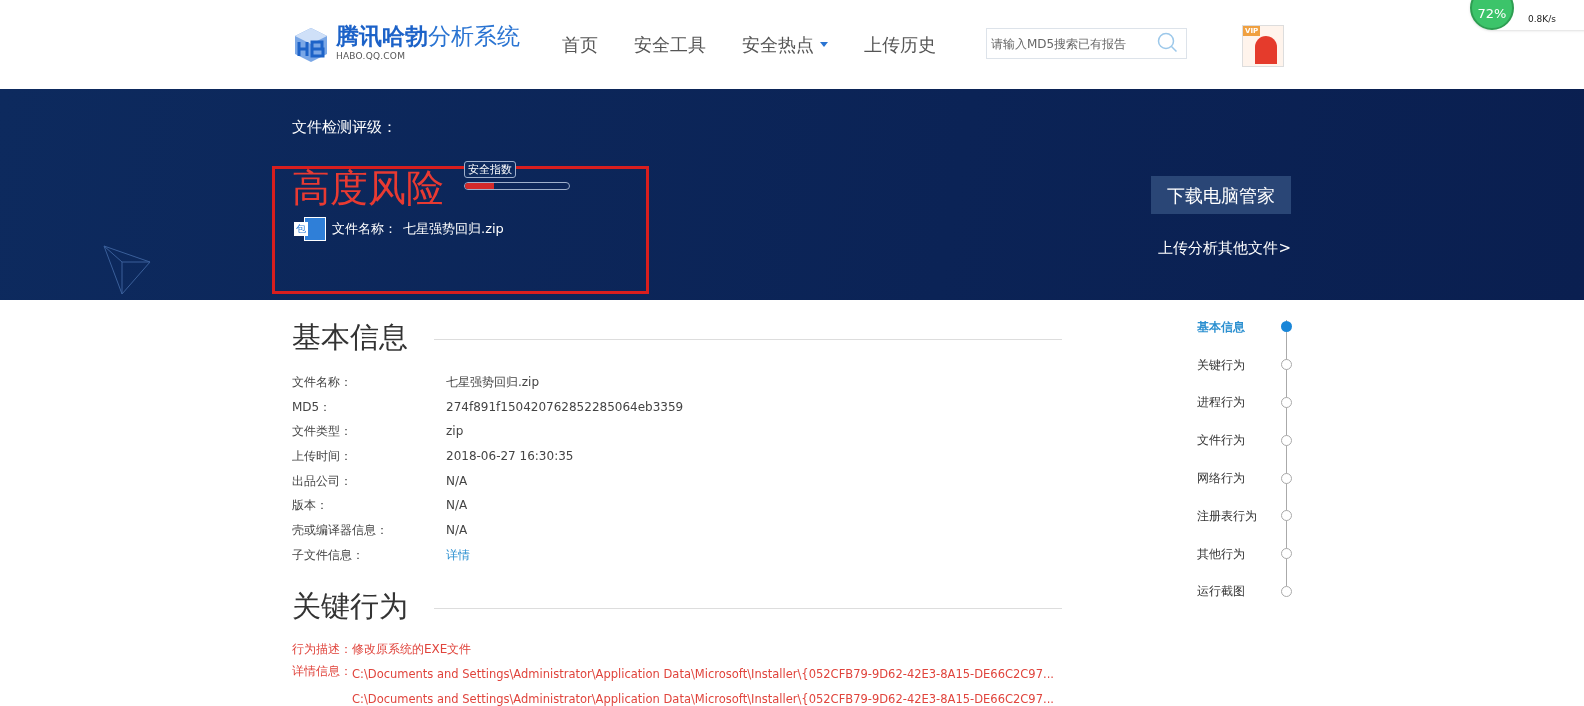  What do you see at coordinates (453, 229) in the screenshot?
I see `file-name: 七星强势回归.zip` at bounding box center [453, 229].